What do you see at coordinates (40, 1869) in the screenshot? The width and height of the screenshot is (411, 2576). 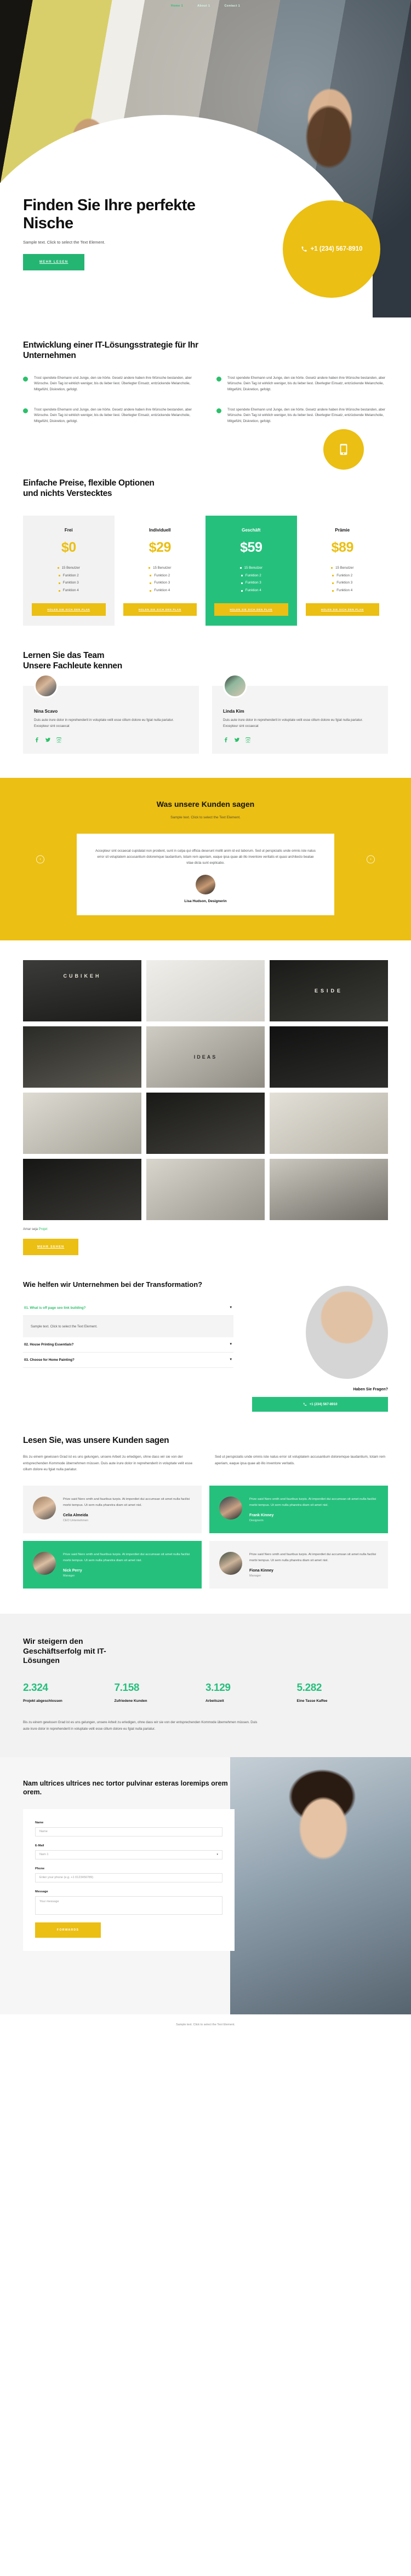 I see `field-label: Phone` at bounding box center [40, 1869].